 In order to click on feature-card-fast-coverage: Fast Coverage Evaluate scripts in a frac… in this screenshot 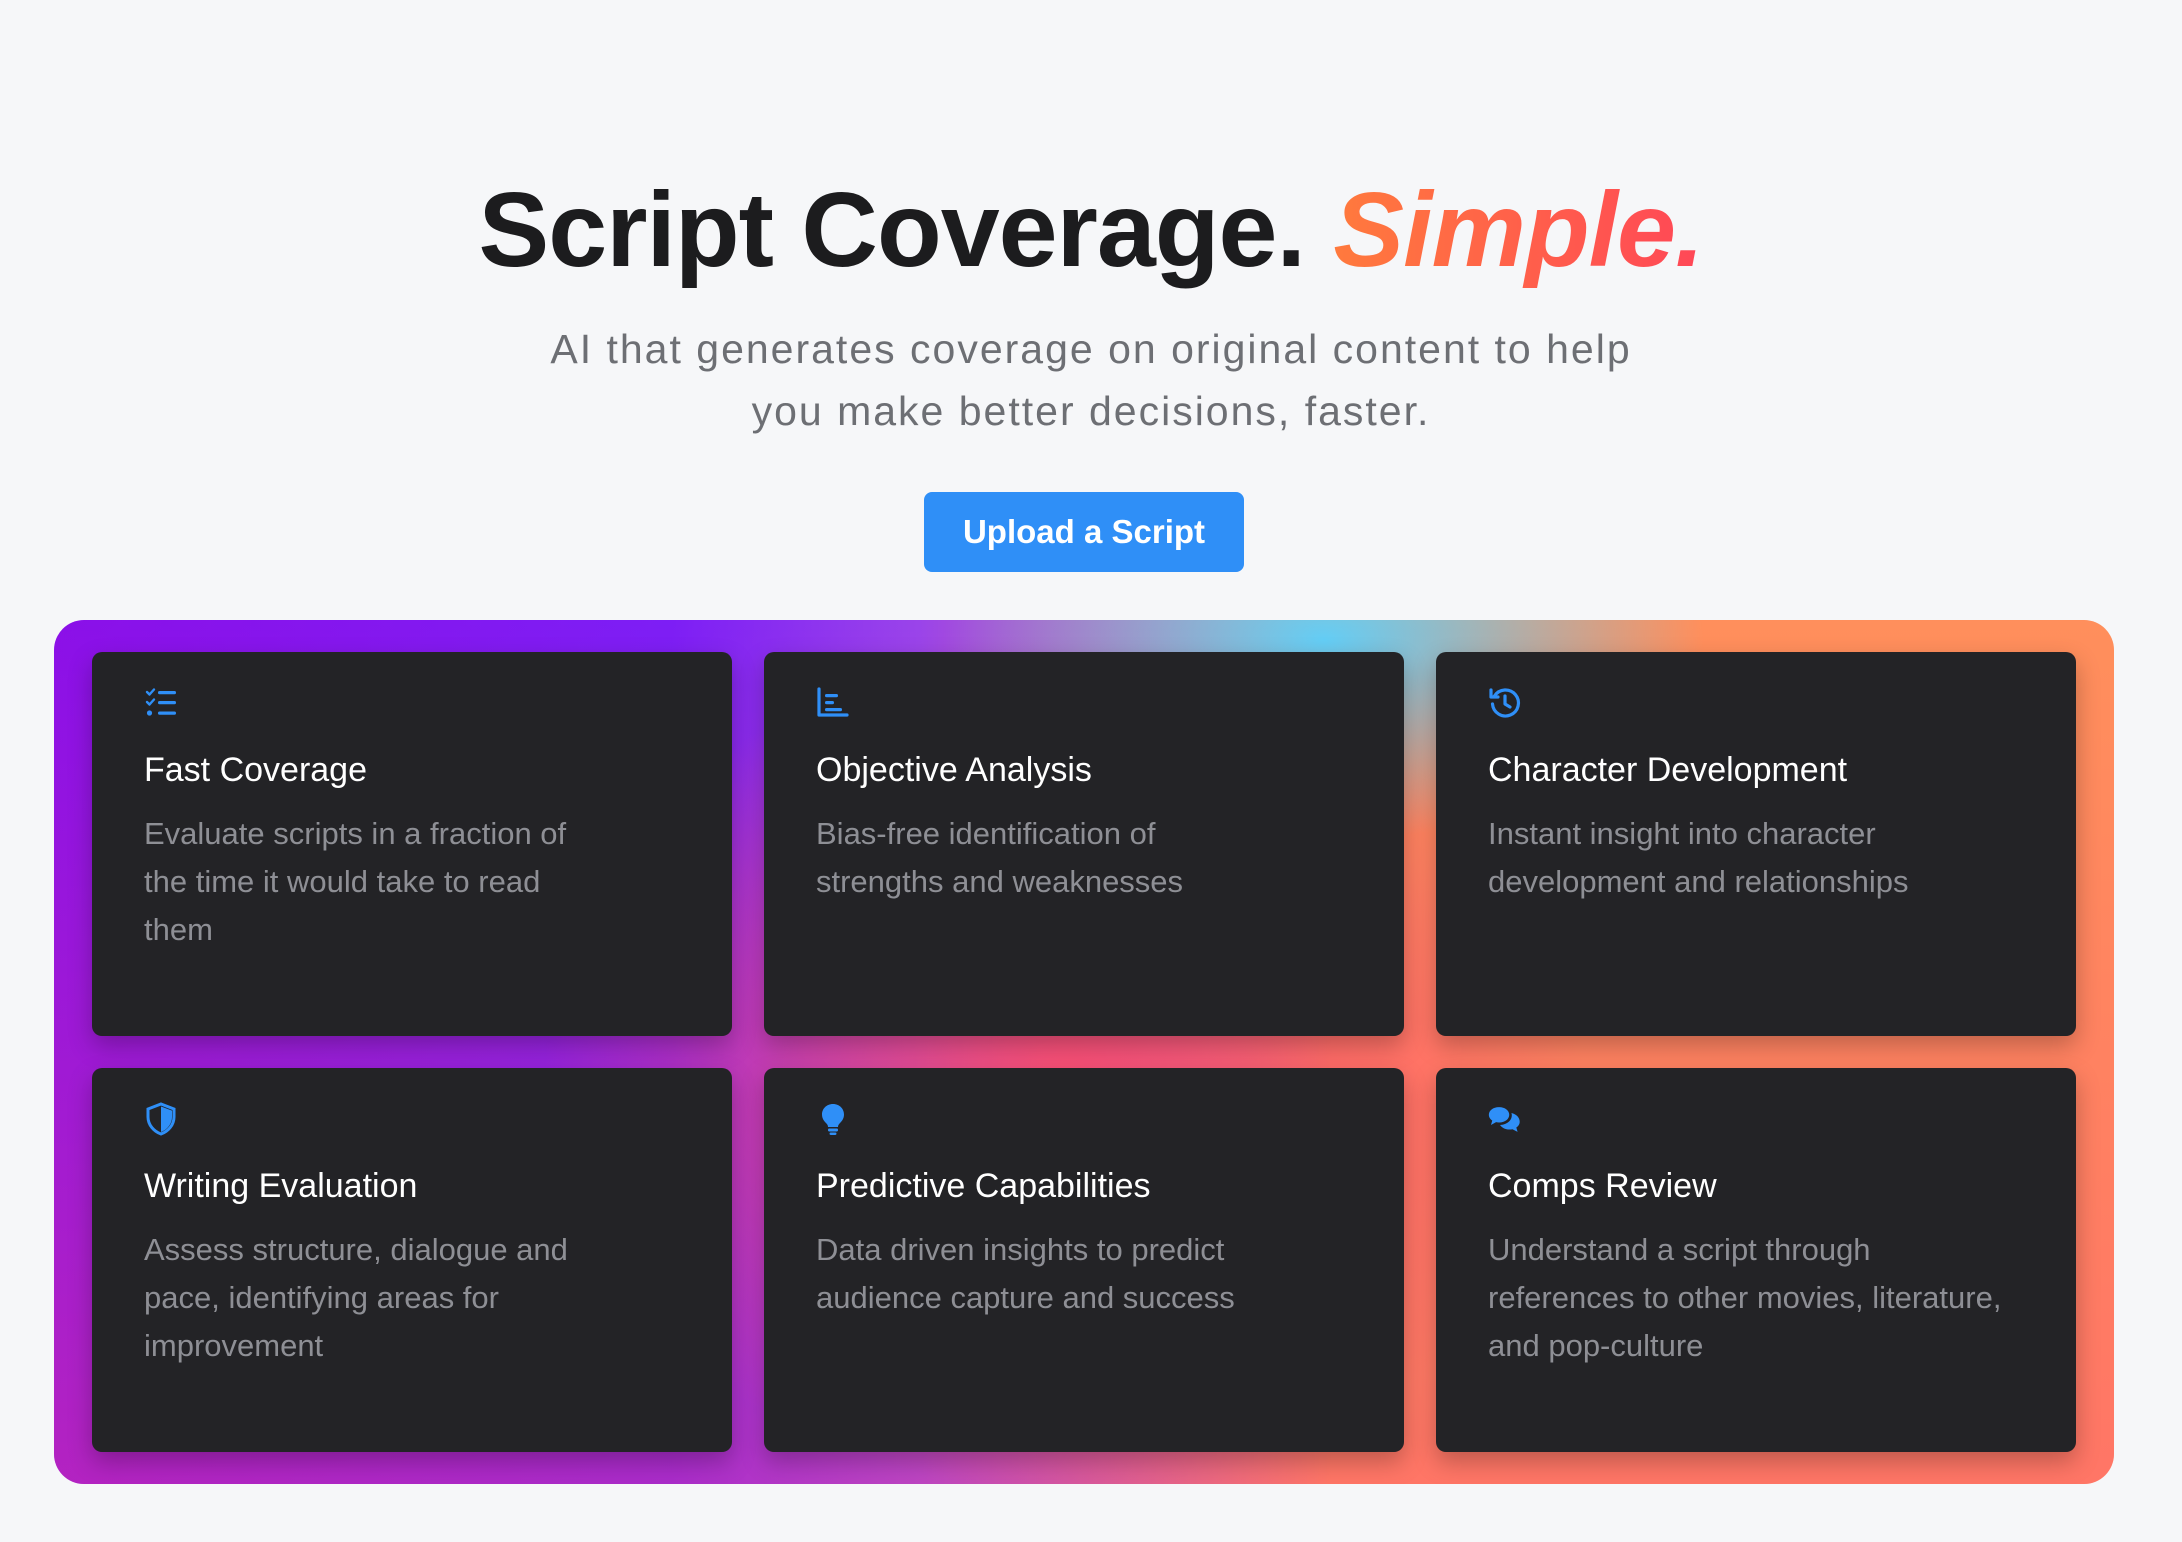, I will do `click(412, 844)`.